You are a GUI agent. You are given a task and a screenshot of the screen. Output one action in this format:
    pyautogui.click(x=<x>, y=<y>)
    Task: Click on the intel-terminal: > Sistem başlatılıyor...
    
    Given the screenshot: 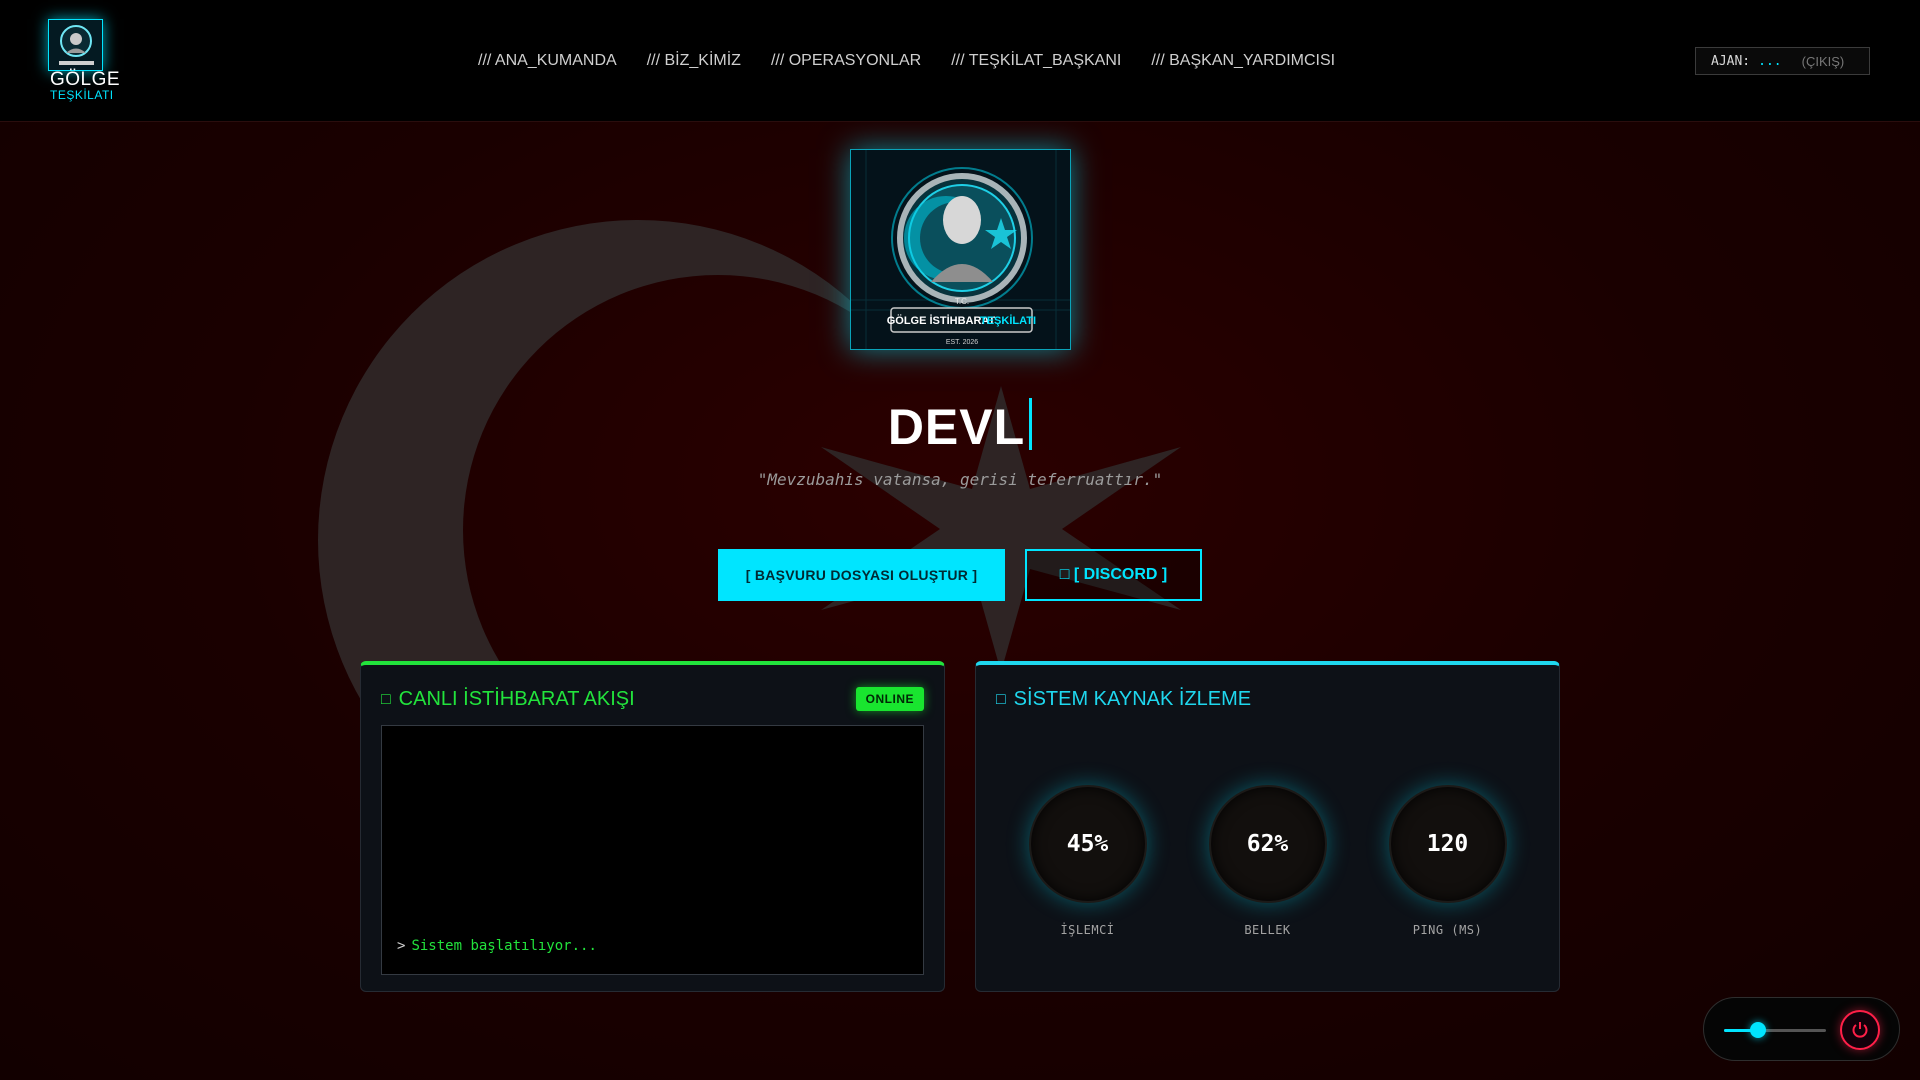 What is the action you would take?
    pyautogui.click(x=652, y=850)
    